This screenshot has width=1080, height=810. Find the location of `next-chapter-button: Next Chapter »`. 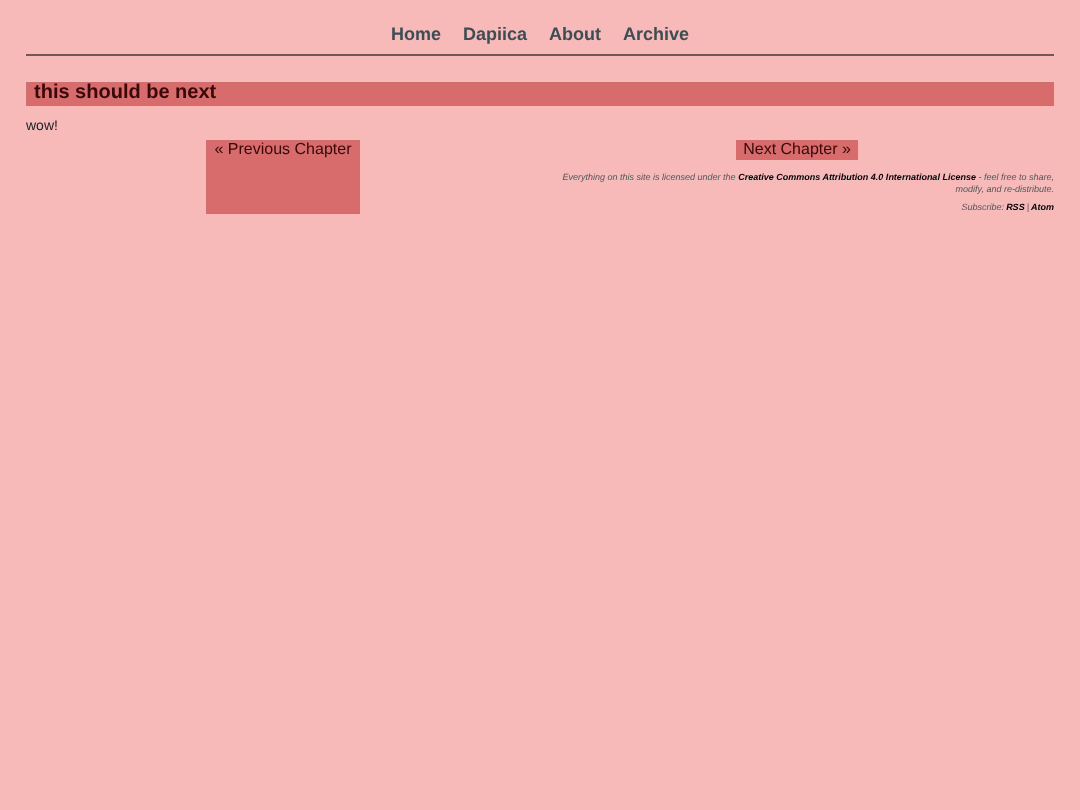

next-chapter-button: Next Chapter » is located at coordinates (797, 150).